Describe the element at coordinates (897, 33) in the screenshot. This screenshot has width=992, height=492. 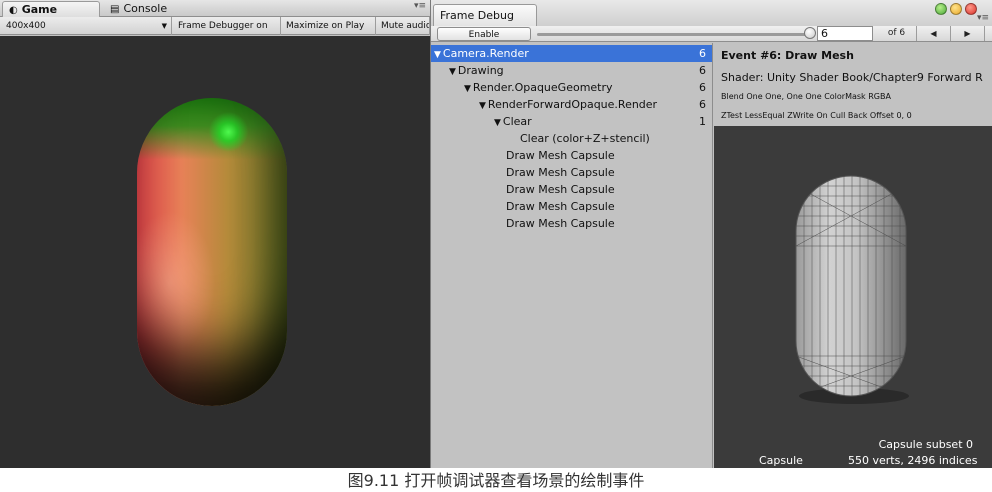
I see `event-count-label: of 6` at that location.